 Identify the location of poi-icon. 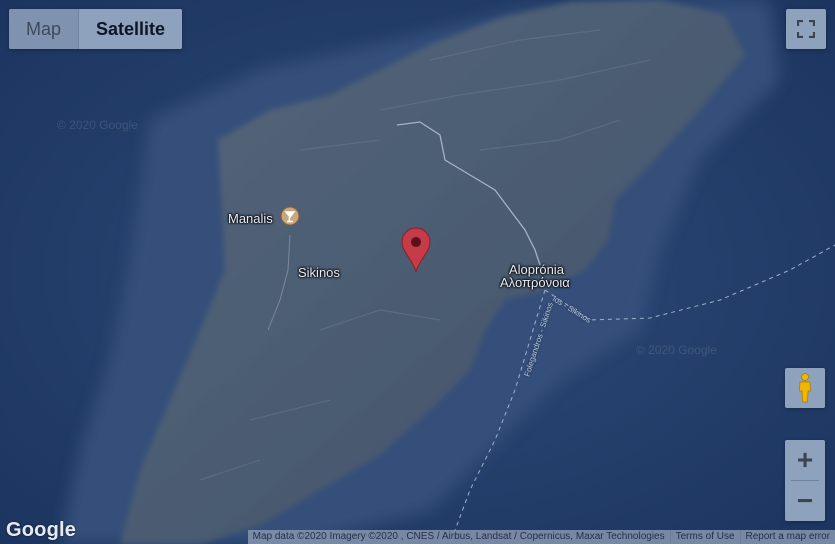
(290, 216).